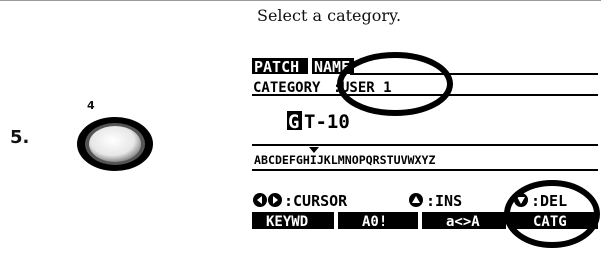 The height and width of the screenshot is (257, 601). What do you see at coordinates (327, 122) in the screenshot?
I see `patch-name-rest: T-10` at bounding box center [327, 122].